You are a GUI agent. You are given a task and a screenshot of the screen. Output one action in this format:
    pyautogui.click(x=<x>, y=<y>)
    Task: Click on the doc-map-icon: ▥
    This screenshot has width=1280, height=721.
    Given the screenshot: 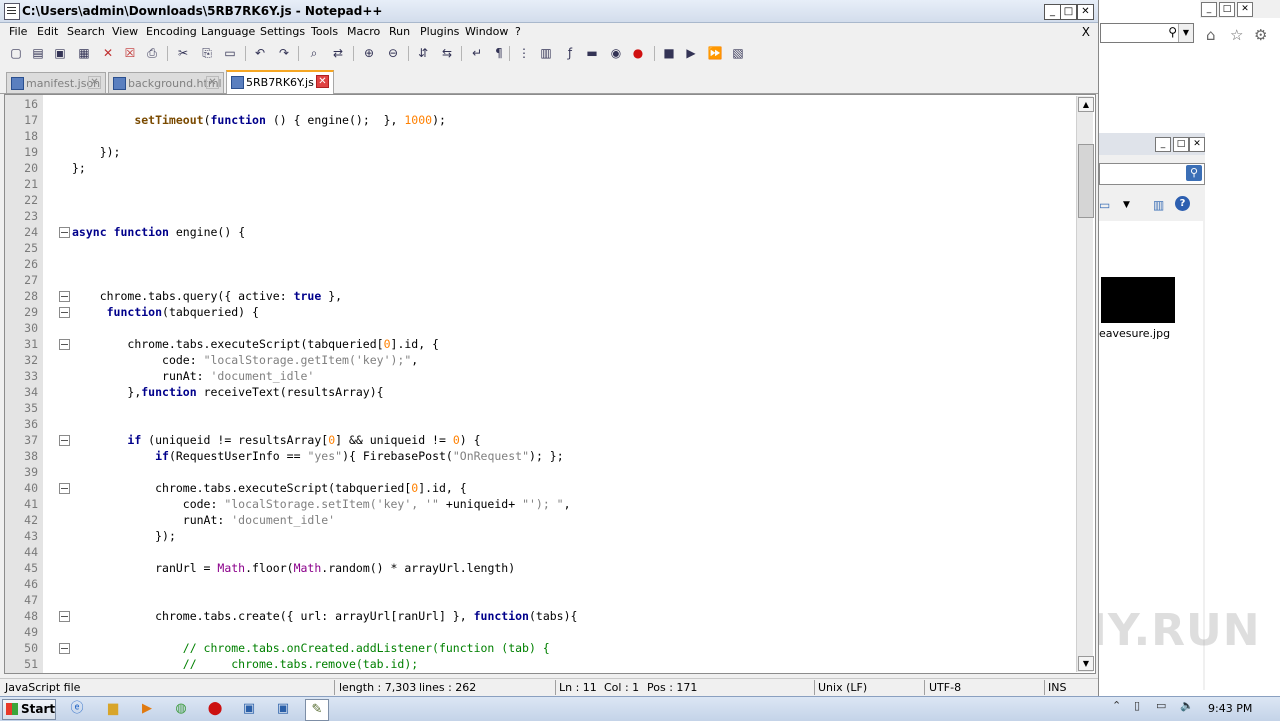 What is the action you would take?
    pyautogui.click(x=546, y=53)
    